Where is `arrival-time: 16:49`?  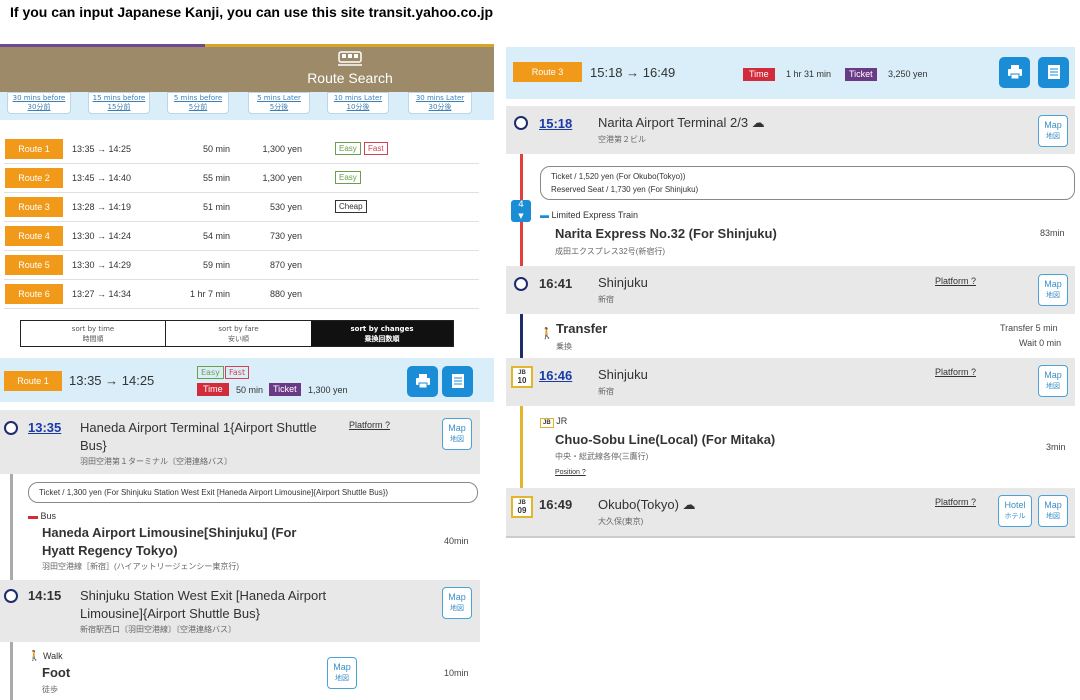
arrival-time: 16:49 is located at coordinates (556, 504).